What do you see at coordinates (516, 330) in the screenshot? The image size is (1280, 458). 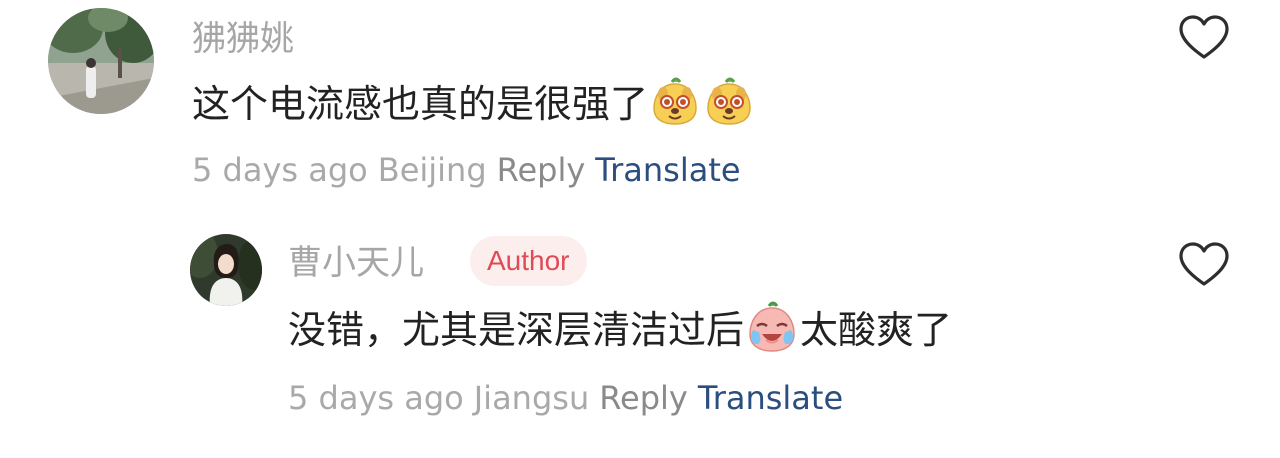 I see `comment-body: 没错，尤其是深层清洁过后` at bounding box center [516, 330].